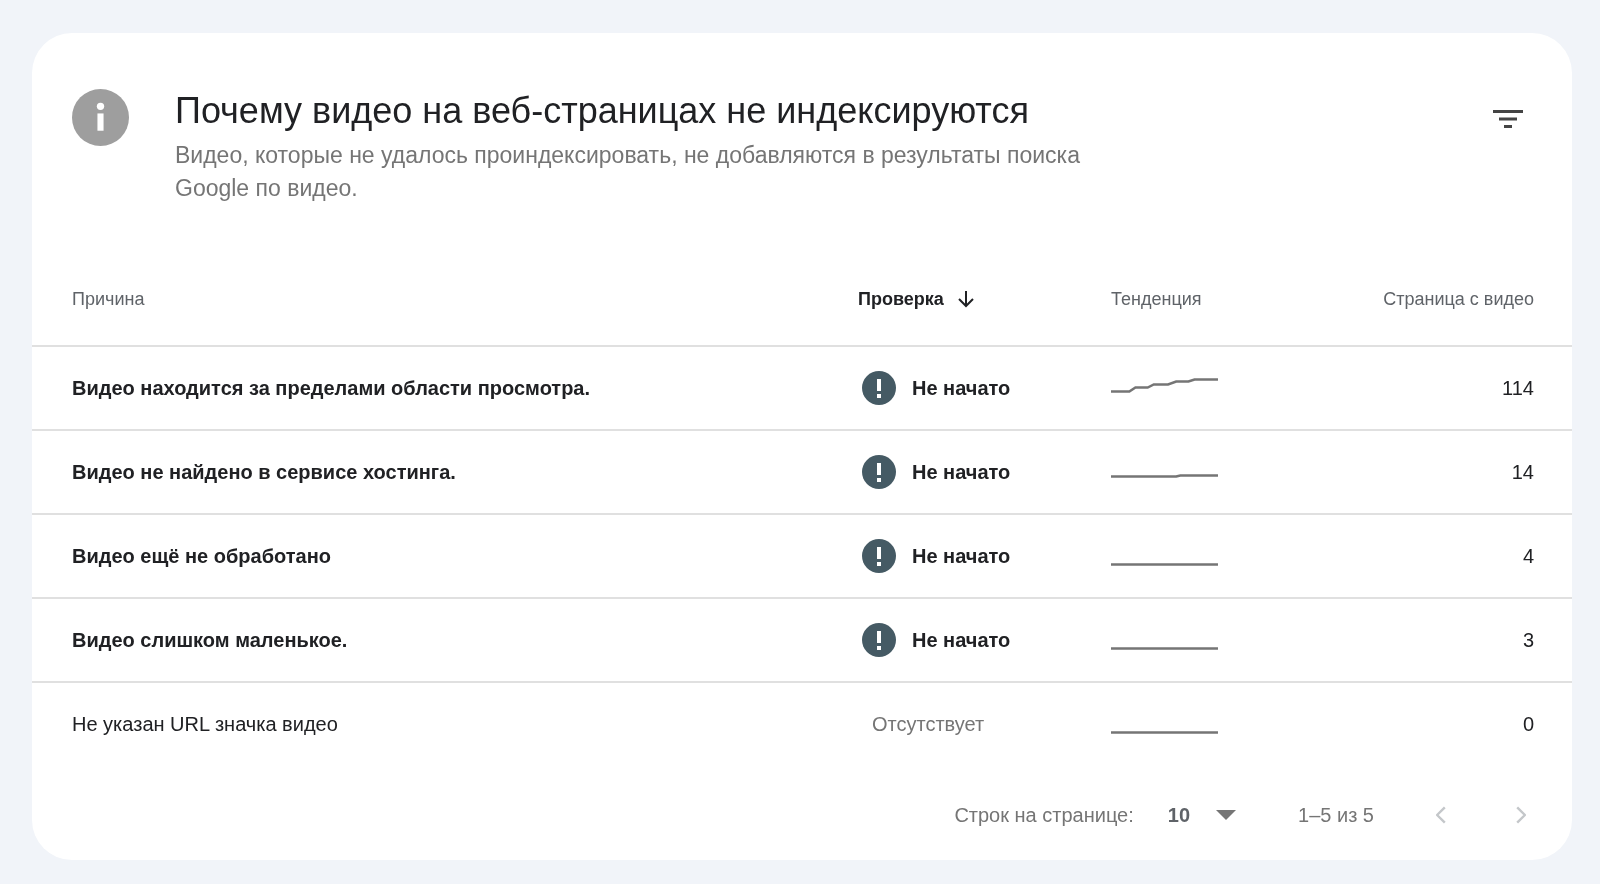 This screenshot has width=1600, height=884. Describe the element at coordinates (1202, 815) in the screenshot. I see `rows-per-page-select: 10` at that location.